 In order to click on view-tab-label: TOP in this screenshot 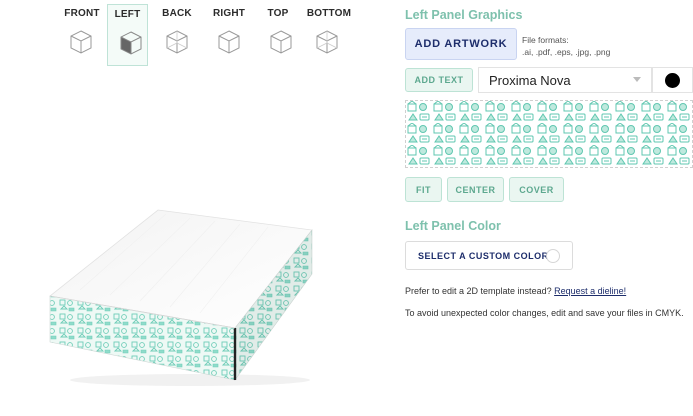, I will do `click(278, 13)`.